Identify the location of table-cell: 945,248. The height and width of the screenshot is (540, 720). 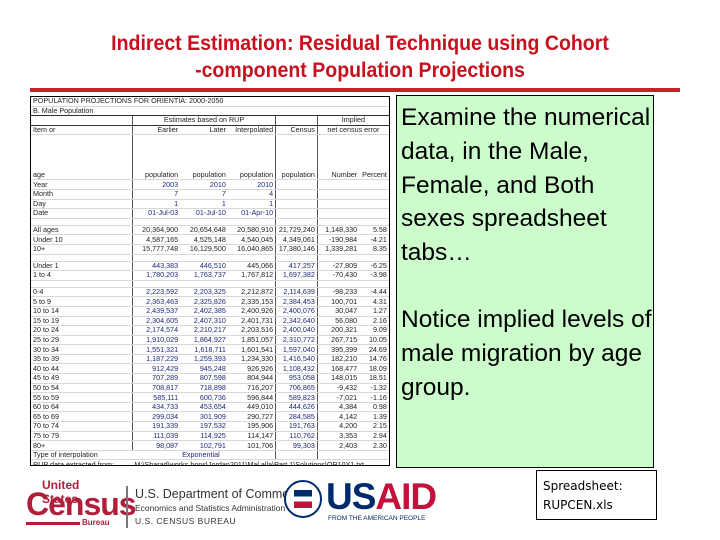
(204, 369).